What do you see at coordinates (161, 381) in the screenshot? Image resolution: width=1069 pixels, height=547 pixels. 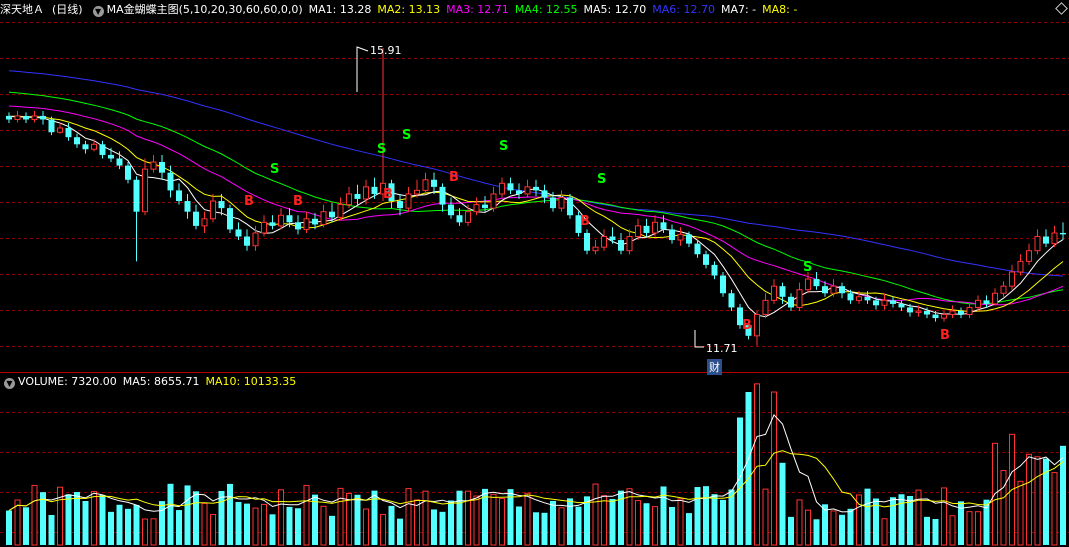 I see `volume-ma5: MA5: 8655.71` at bounding box center [161, 381].